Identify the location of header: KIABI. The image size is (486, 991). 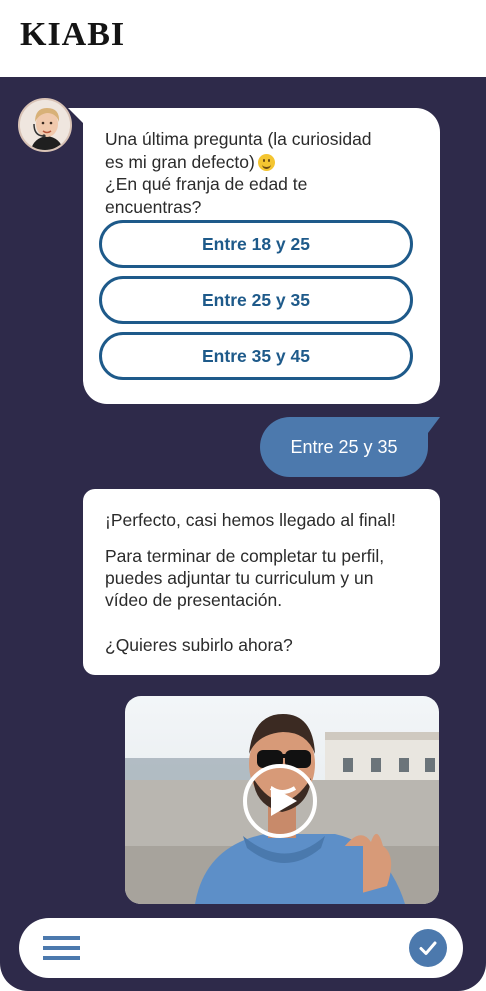
(243, 38).